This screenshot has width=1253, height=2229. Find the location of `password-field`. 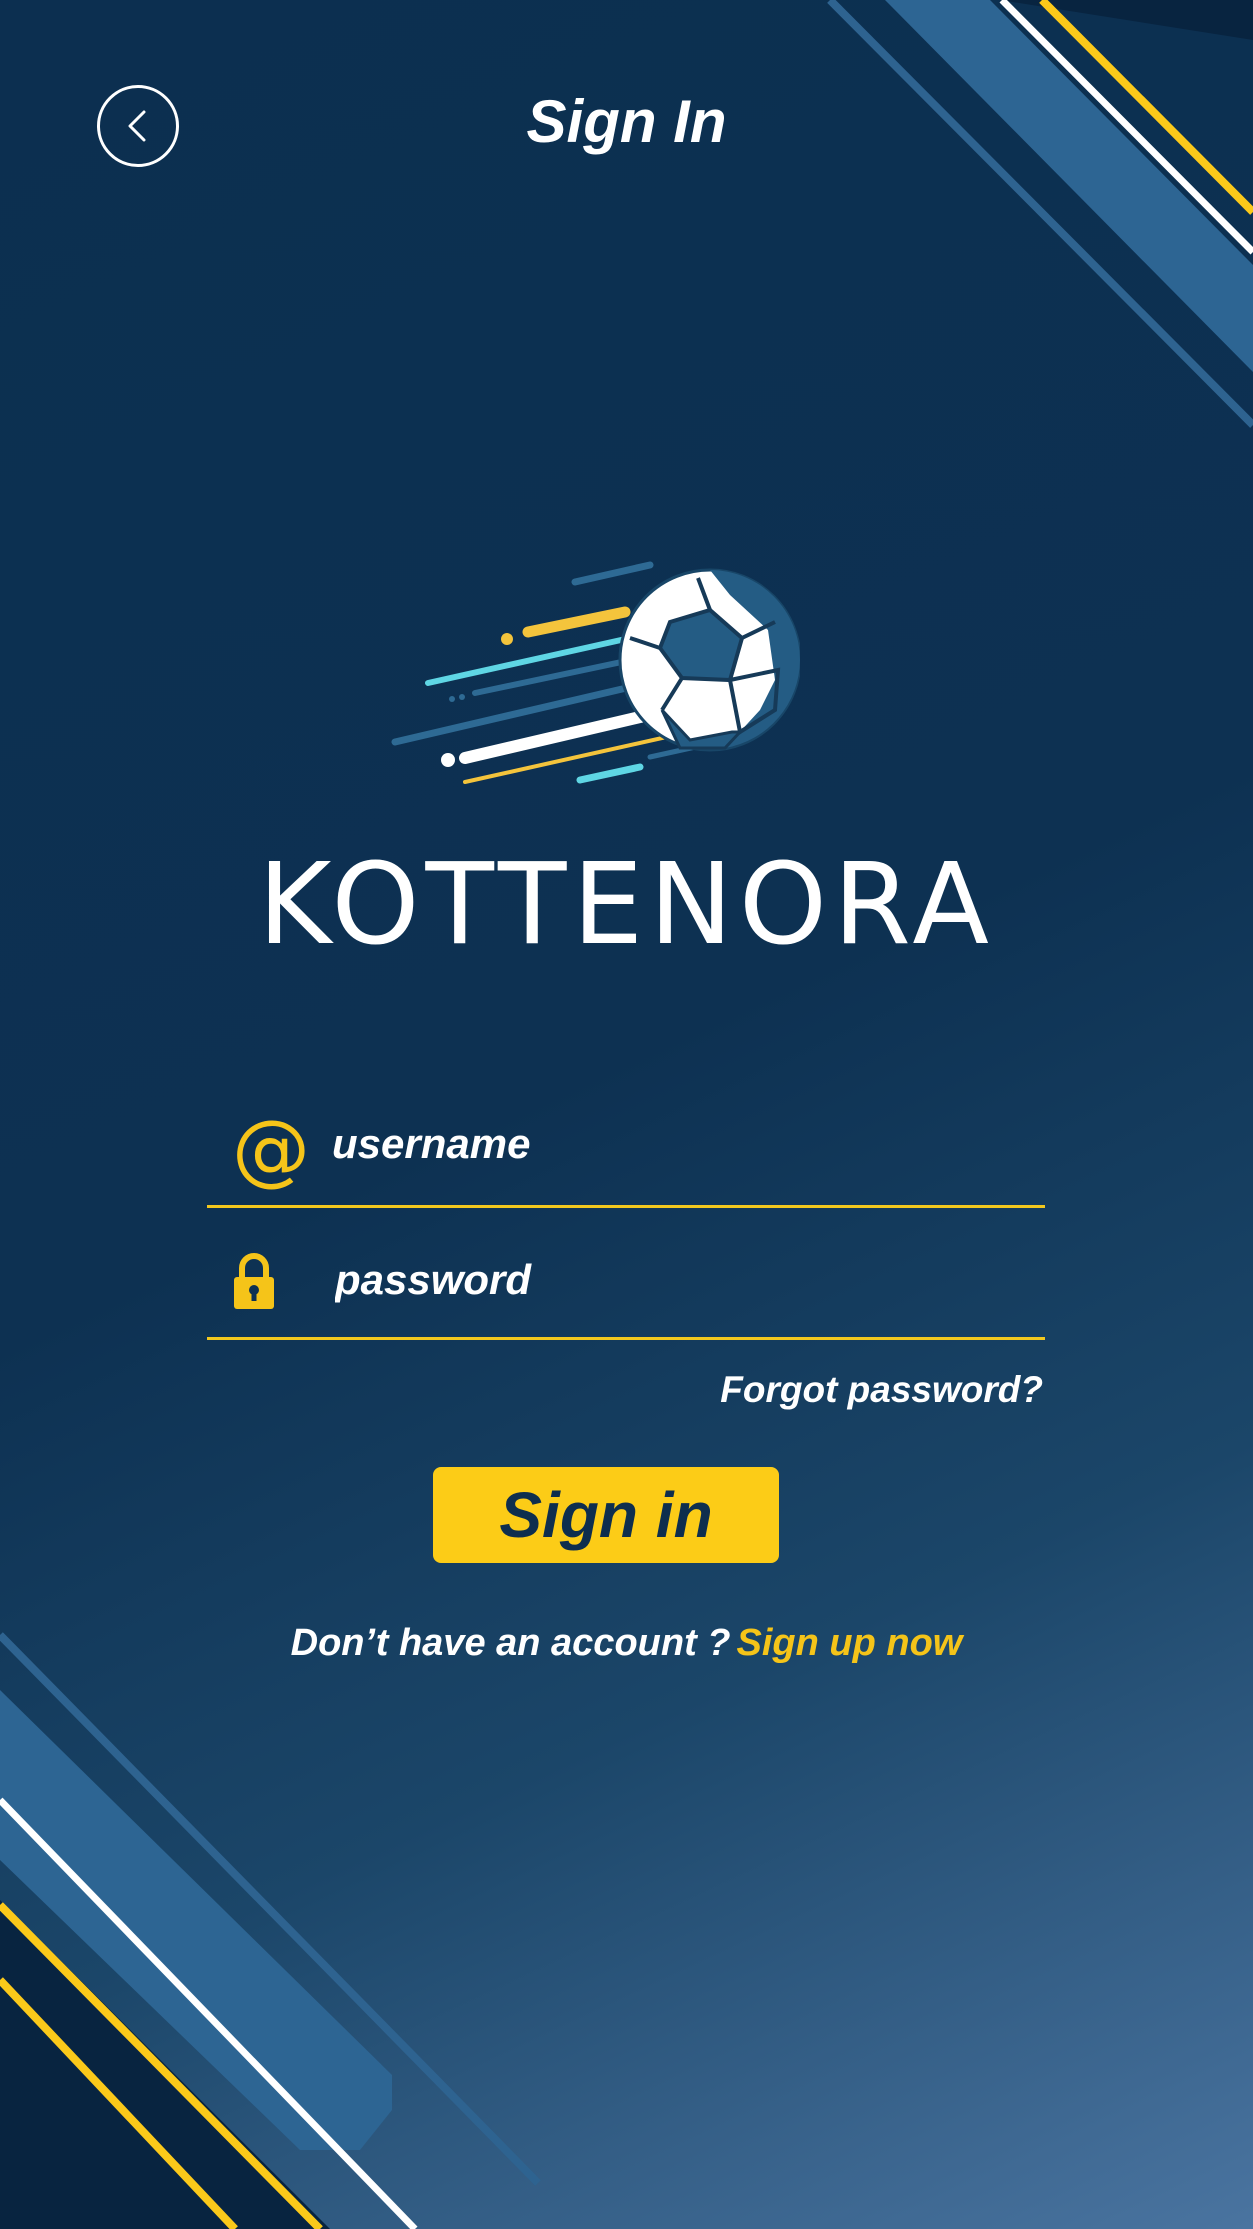

password-field is located at coordinates (626, 1281).